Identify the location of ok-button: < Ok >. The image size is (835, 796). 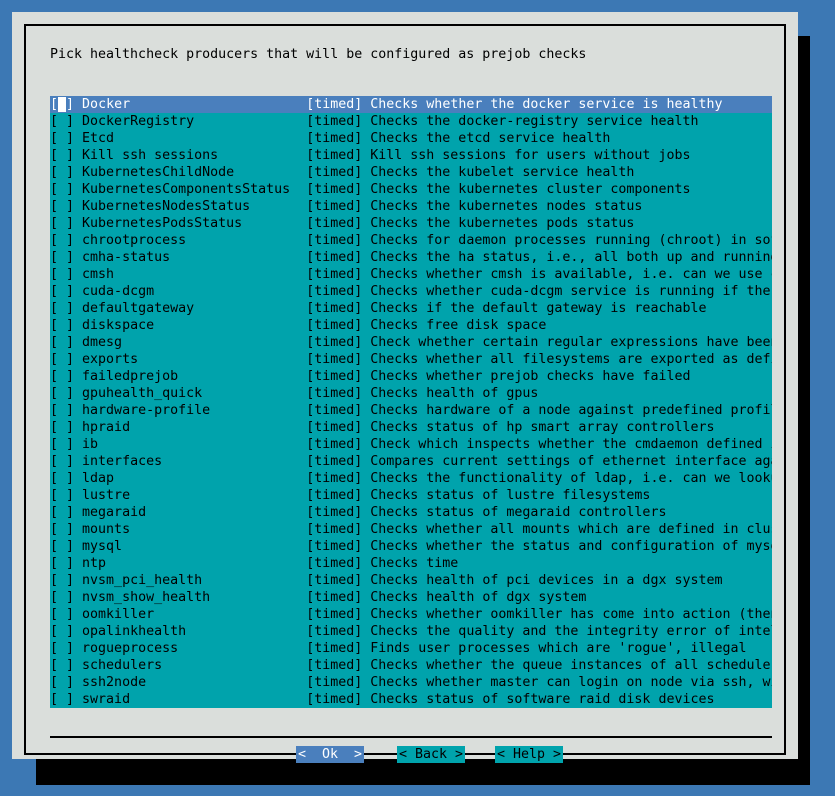
(330, 755).